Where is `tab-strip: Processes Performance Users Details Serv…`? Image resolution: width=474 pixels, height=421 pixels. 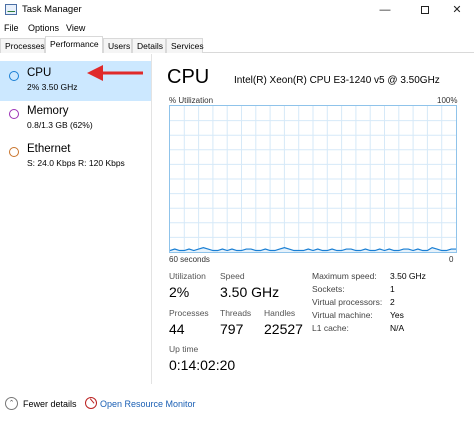
tab-strip: Processes Performance Users Details Serv… is located at coordinates (237, 44).